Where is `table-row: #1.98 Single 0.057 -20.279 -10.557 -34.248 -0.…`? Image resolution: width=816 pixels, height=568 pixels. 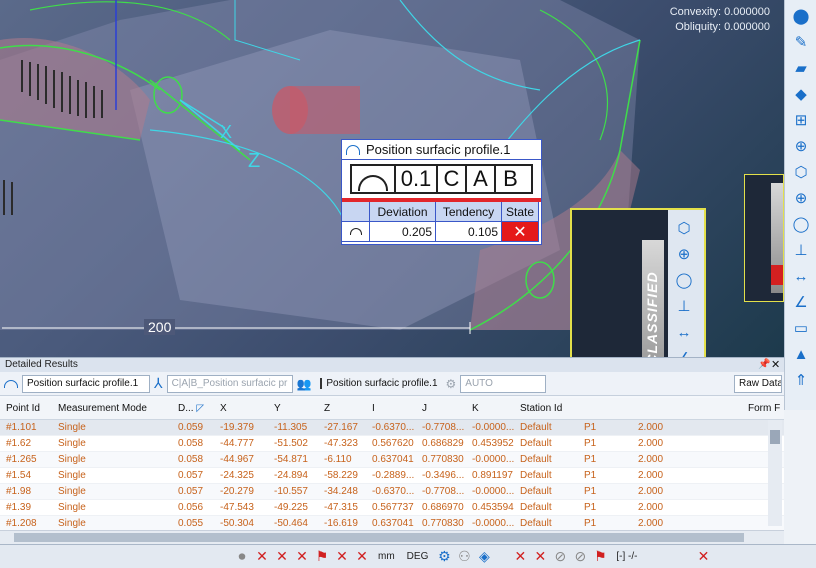
table-row: #1.98 Single 0.057 -20.279 -10.557 -34.248 -0.… is located at coordinates (392, 492).